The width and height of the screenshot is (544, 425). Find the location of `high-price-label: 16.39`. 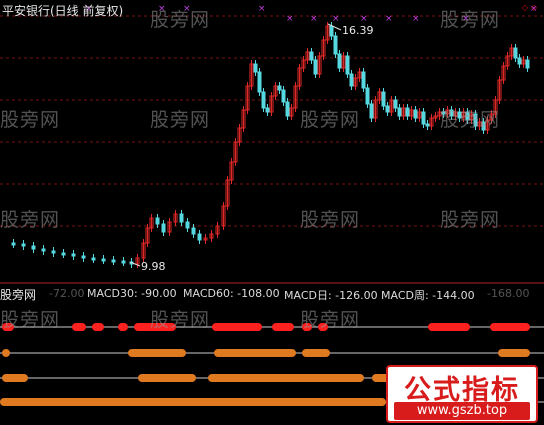

high-price-label: 16.39 is located at coordinates (358, 30).